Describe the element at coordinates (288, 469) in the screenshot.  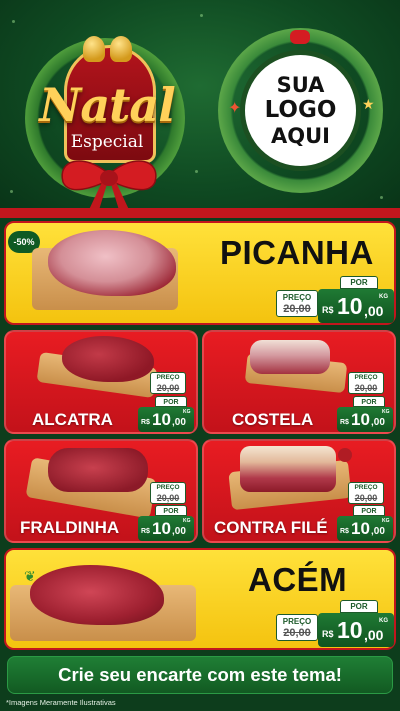
I see `product-image-contra-file` at that location.